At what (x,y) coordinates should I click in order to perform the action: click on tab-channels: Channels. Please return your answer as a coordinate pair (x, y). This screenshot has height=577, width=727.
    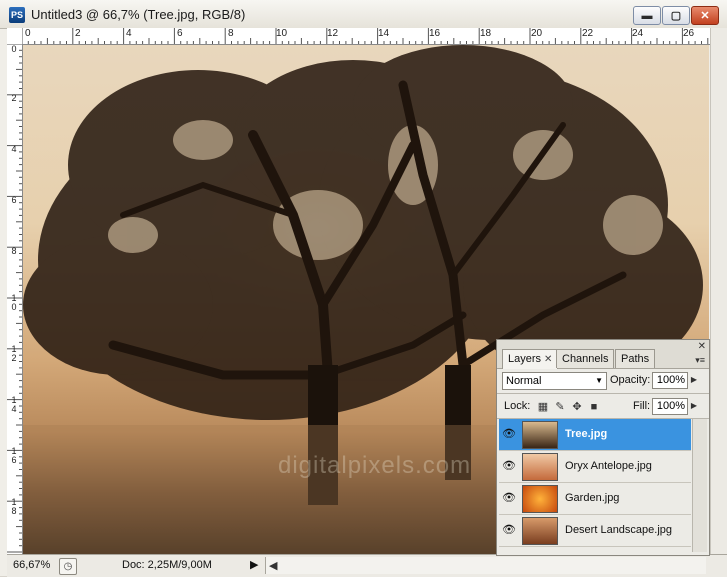
    Looking at the image, I should click on (585, 358).